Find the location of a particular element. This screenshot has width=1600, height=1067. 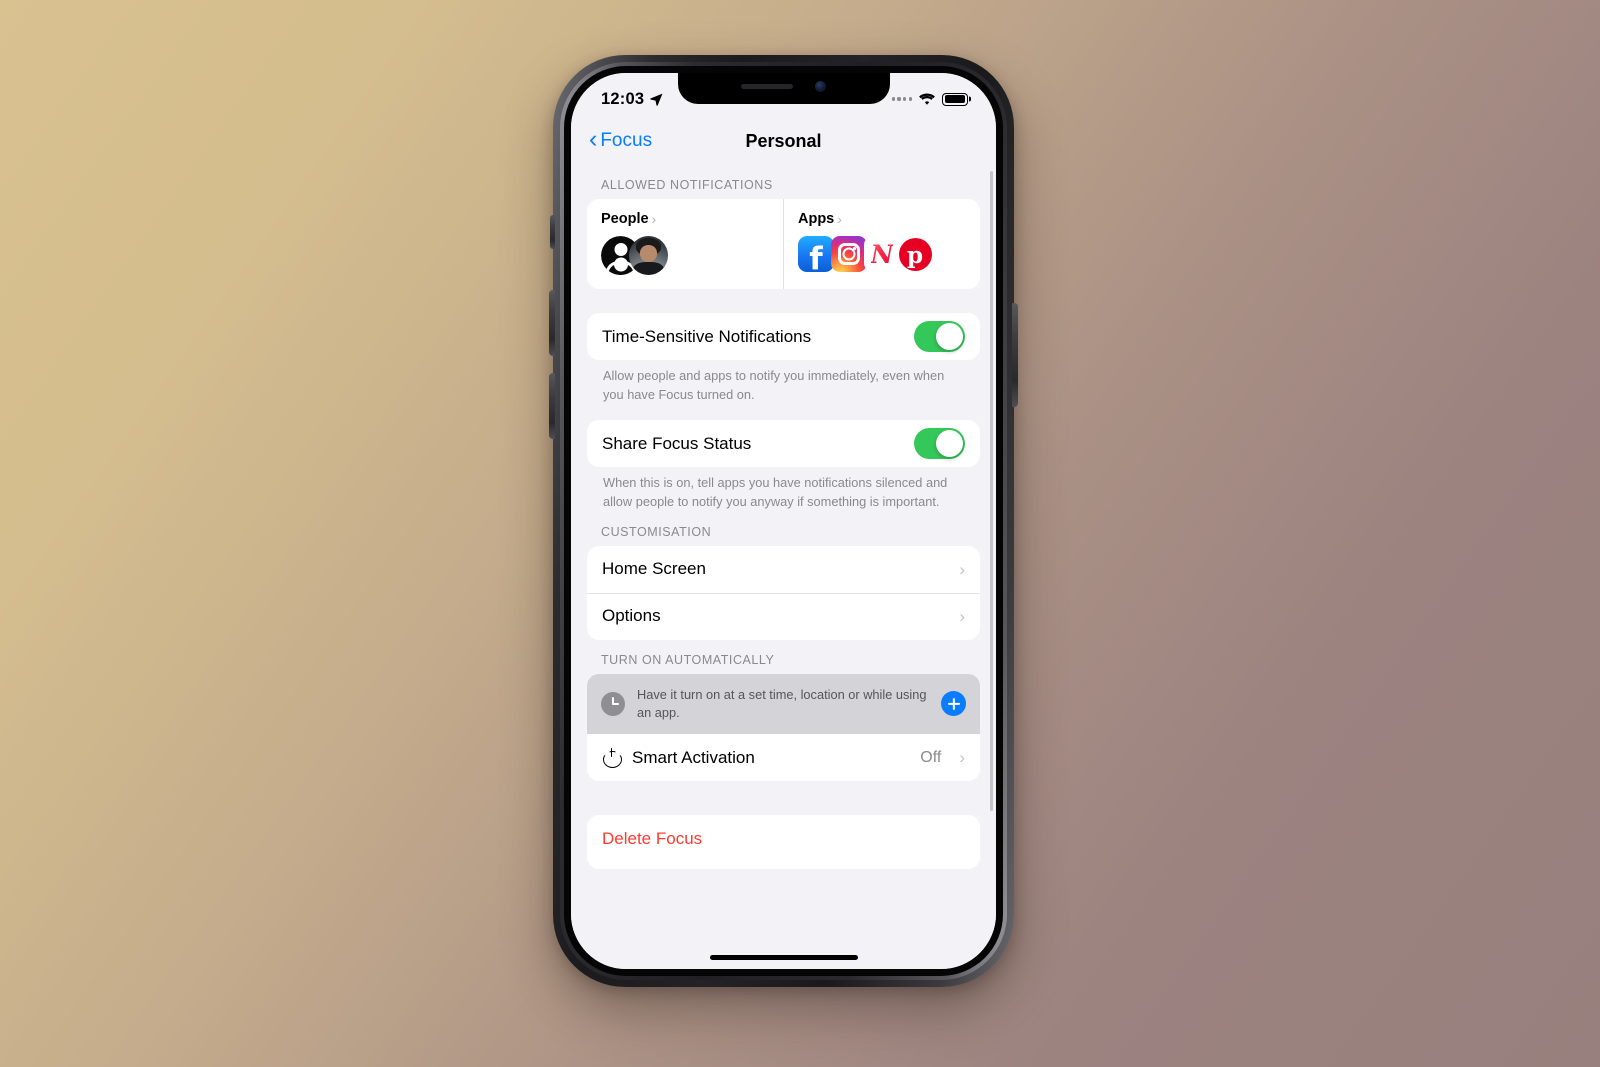

share-focus-status-card: Share Focus Status is located at coordinates (783, 444).